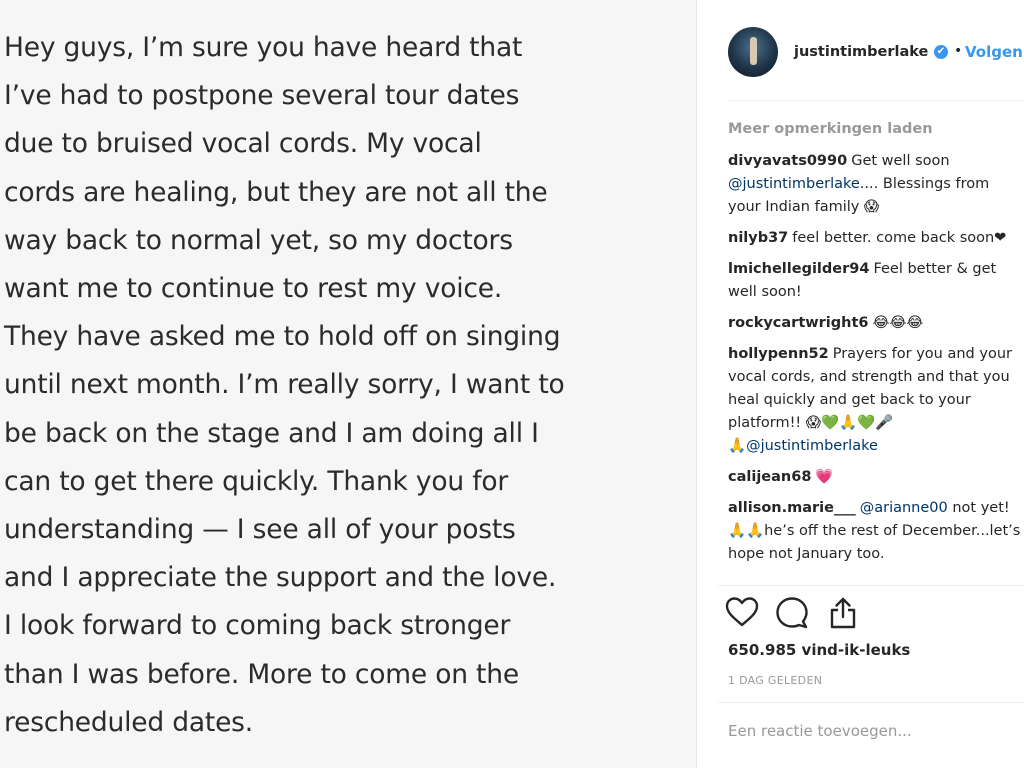 The height and width of the screenshot is (768, 1024). I want to click on like-count: 650.985 vind-ik-leuks, so click(819, 650).